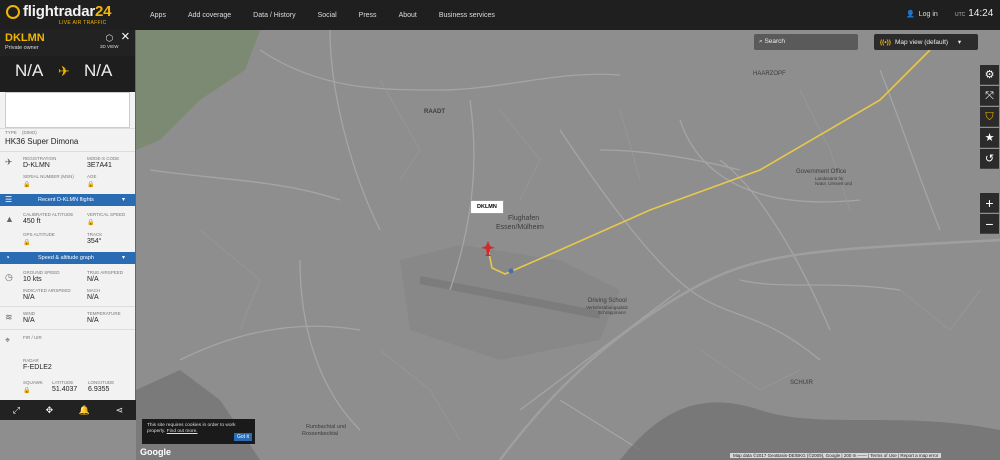 This screenshot has width=1000, height=460. What do you see at coordinates (58, 11) in the screenshot?
I see `flightradar24-logo: flightradar24` at bounding box center [58, 11].